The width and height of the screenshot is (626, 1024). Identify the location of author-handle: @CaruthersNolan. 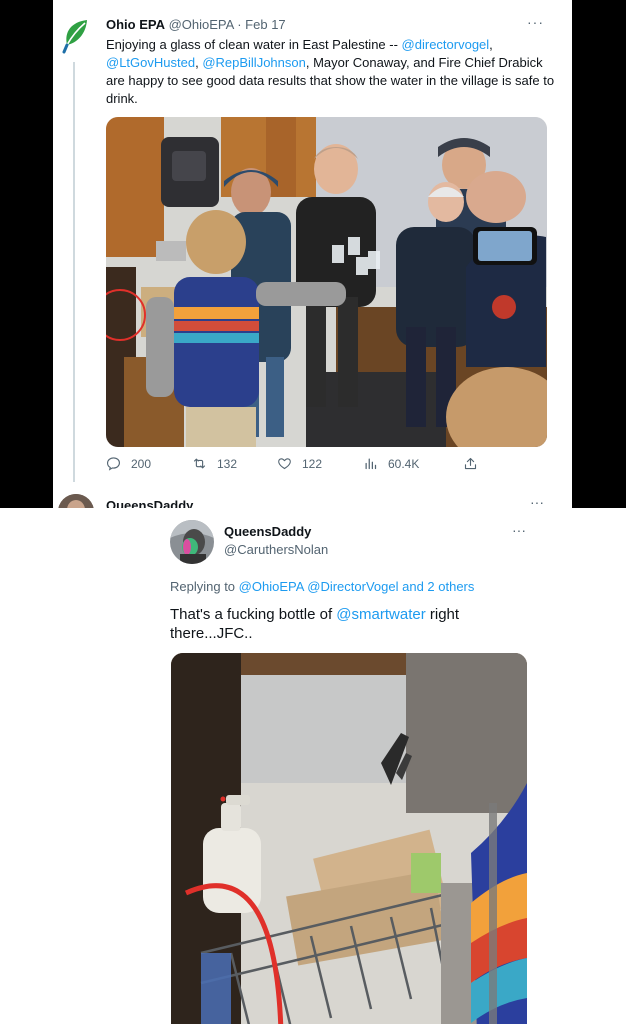
(276, 549).